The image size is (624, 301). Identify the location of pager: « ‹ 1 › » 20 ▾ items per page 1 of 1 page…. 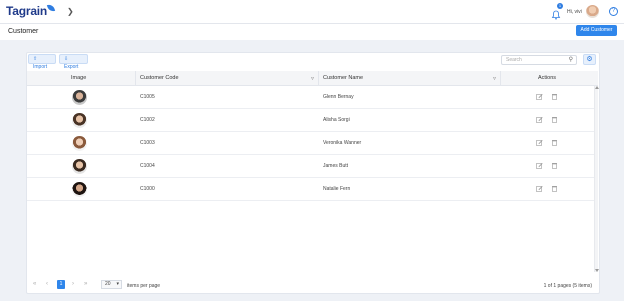
(312, 285).